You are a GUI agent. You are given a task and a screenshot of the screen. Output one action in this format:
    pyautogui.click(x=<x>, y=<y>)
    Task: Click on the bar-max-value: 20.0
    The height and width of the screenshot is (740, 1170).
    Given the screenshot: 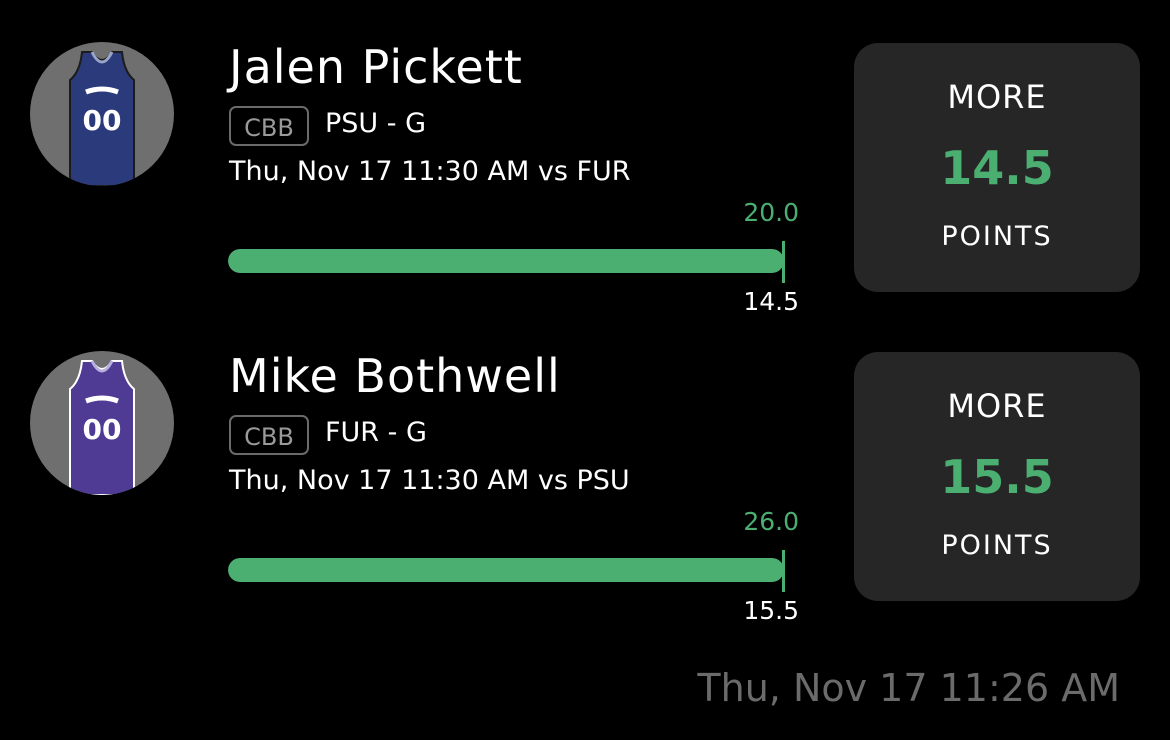 What is the action you would take?
    pyautogui.click(x=771, y=212)
    